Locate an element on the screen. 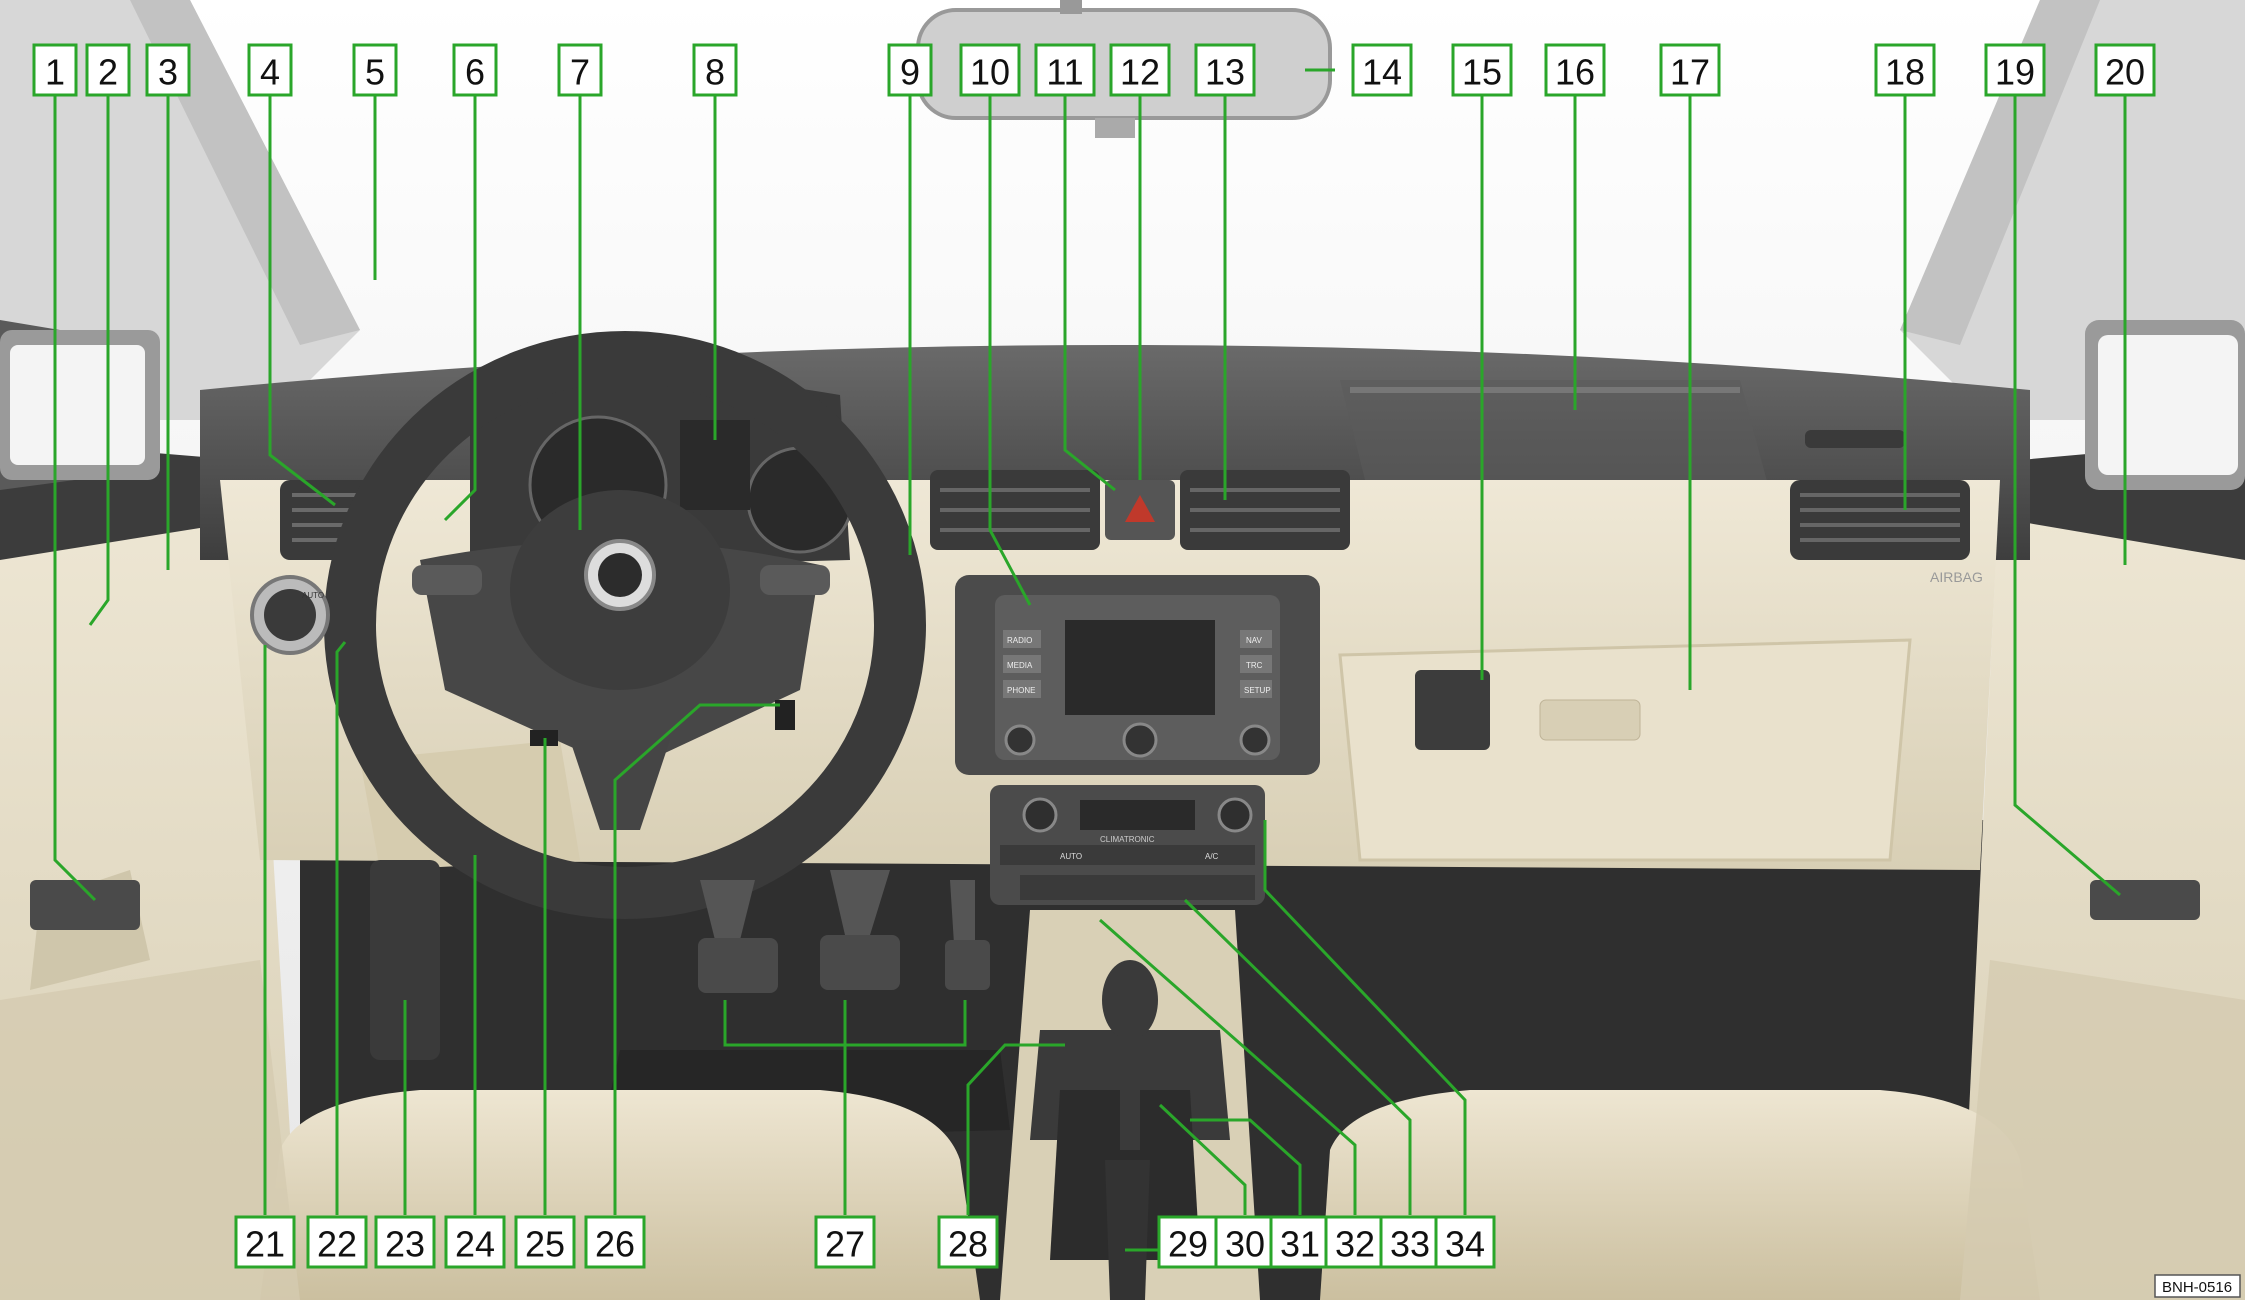  handbrake-lever is located at coordinates (1127, 1230).